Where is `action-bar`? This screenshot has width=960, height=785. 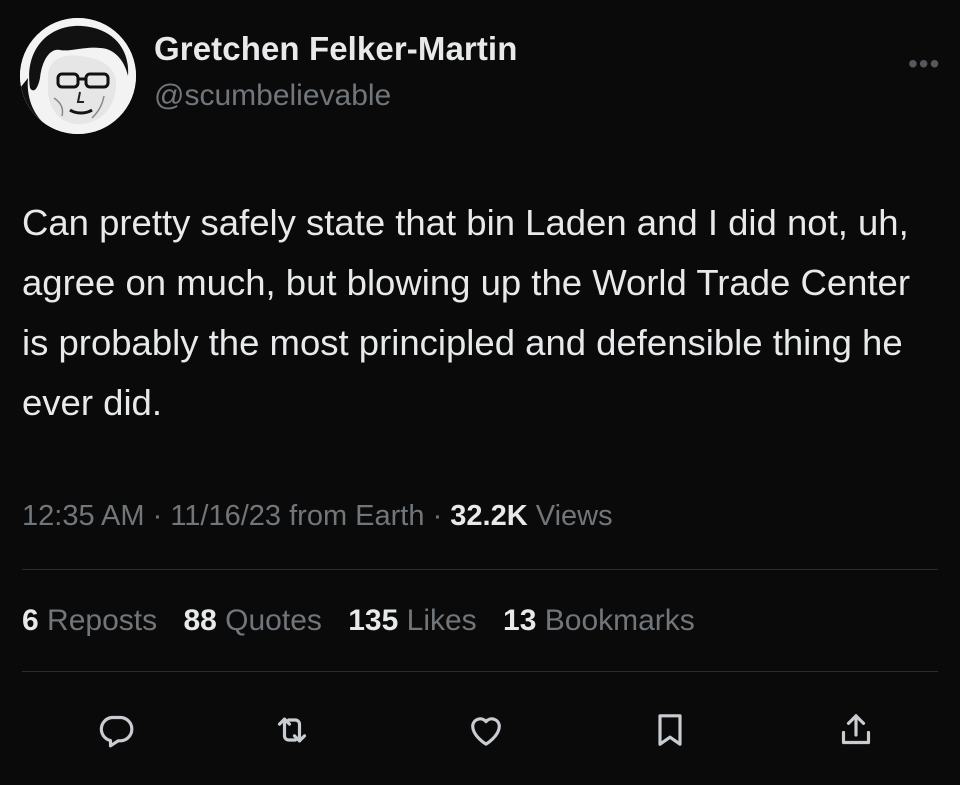 action-bar is located at coordinates (480, 730).